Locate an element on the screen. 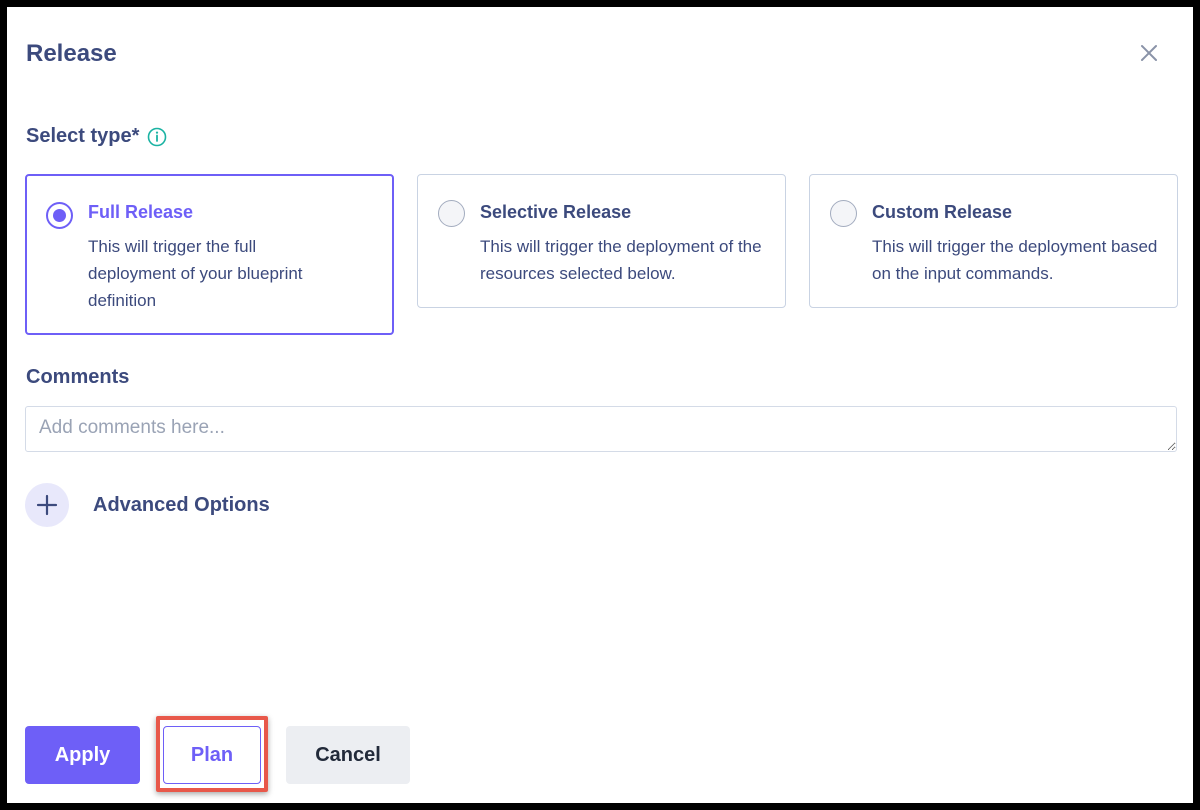  close-icon is located at coordinates (1149, 55).